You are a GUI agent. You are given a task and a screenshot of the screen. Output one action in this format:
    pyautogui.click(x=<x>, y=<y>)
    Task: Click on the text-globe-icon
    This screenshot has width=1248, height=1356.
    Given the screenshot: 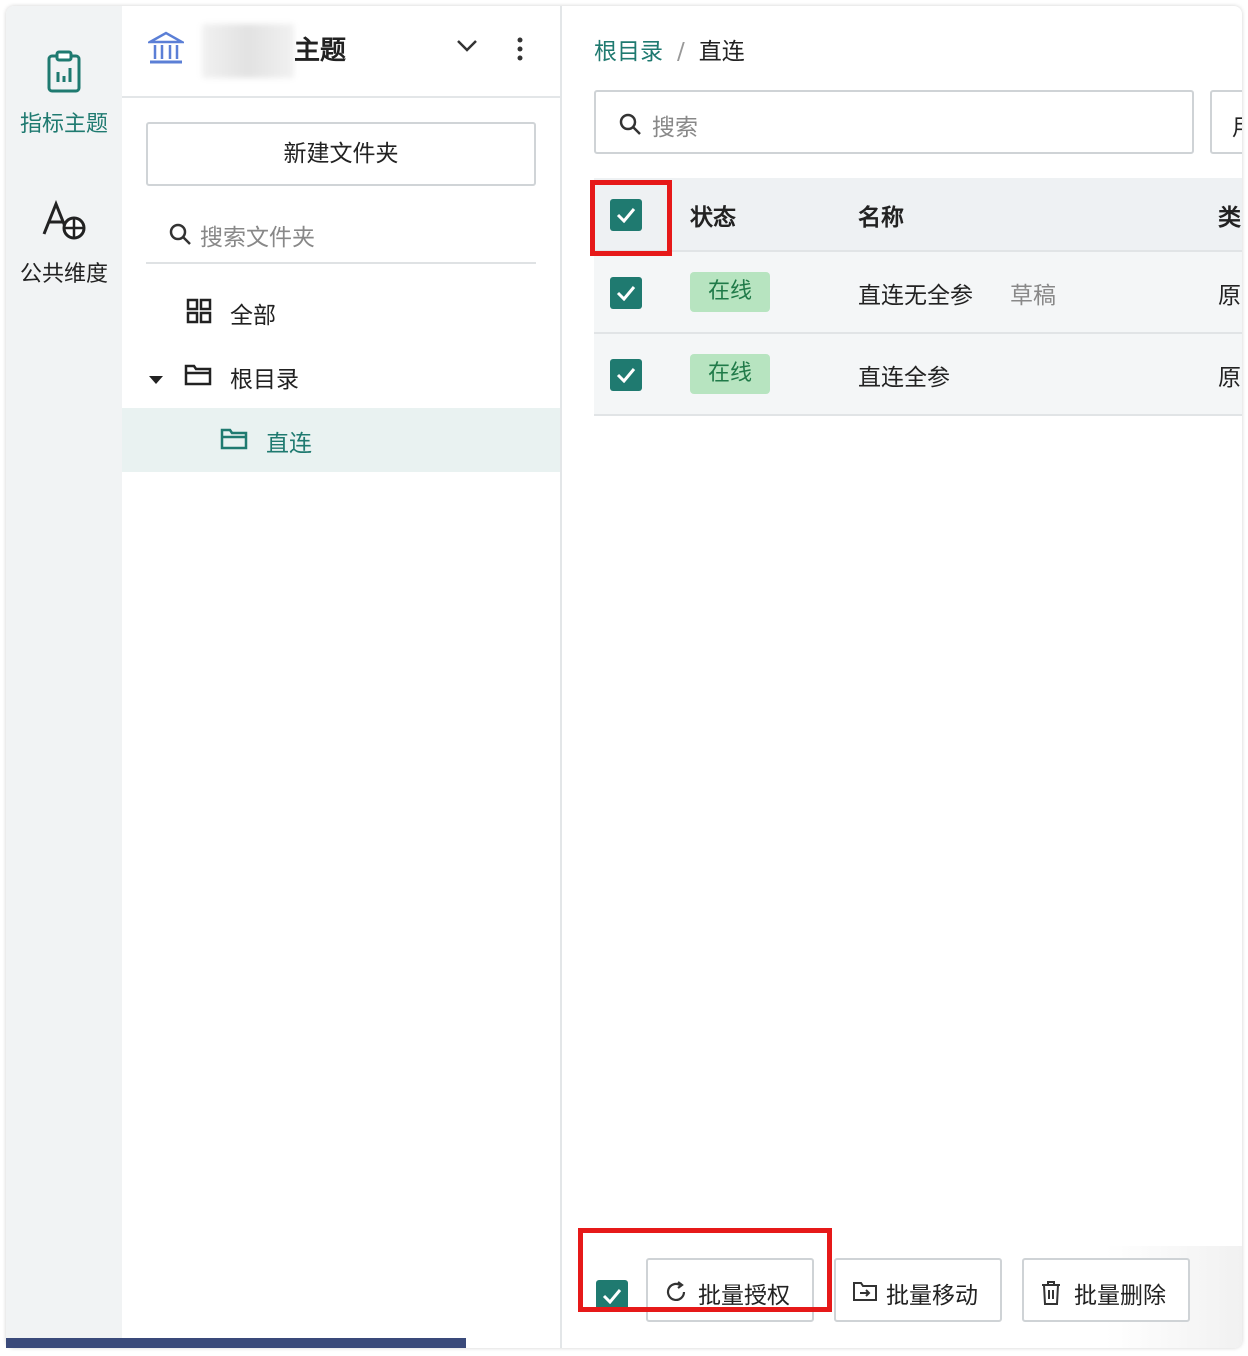 What is the action you would take?
    pyautogui.click(x=64, y=223)
    